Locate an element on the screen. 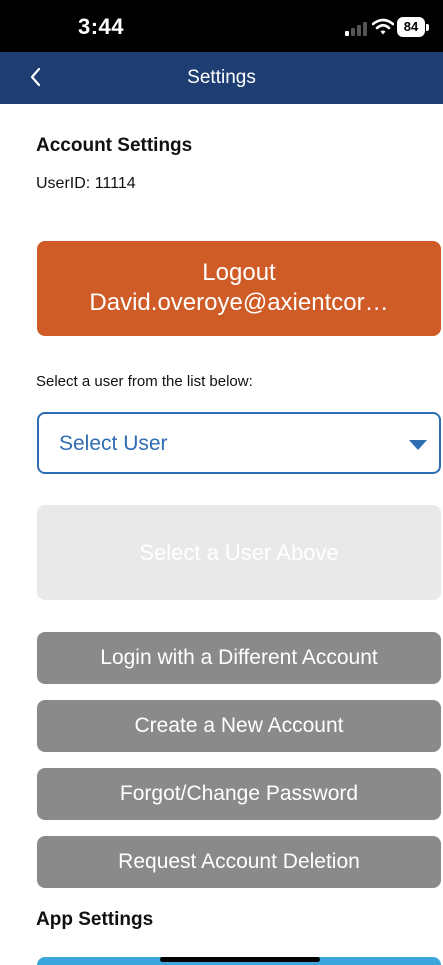 The width and height of the screenshot is (443, 965). select-user-above-button: Select a User Above is located at coordinates (239, 552).